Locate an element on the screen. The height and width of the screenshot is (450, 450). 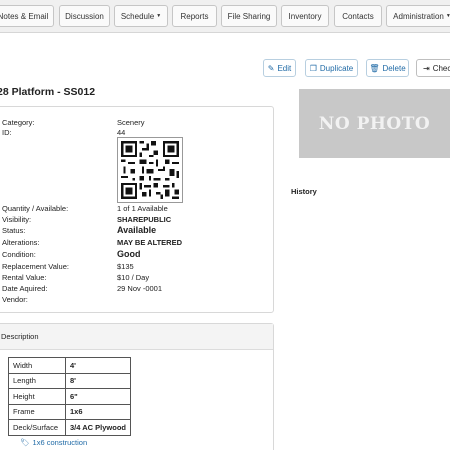
spec-key: Frame is located at coordinates (37, 411).